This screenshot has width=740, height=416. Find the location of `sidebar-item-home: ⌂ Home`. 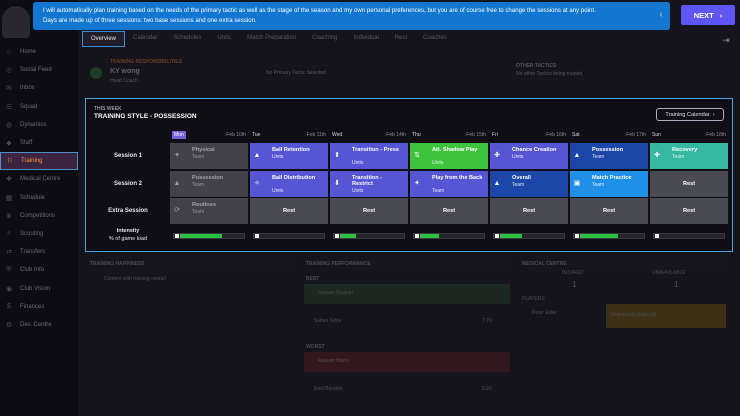

sidebar-item-home: ⌂ Home is located at coordinates (39, 52).